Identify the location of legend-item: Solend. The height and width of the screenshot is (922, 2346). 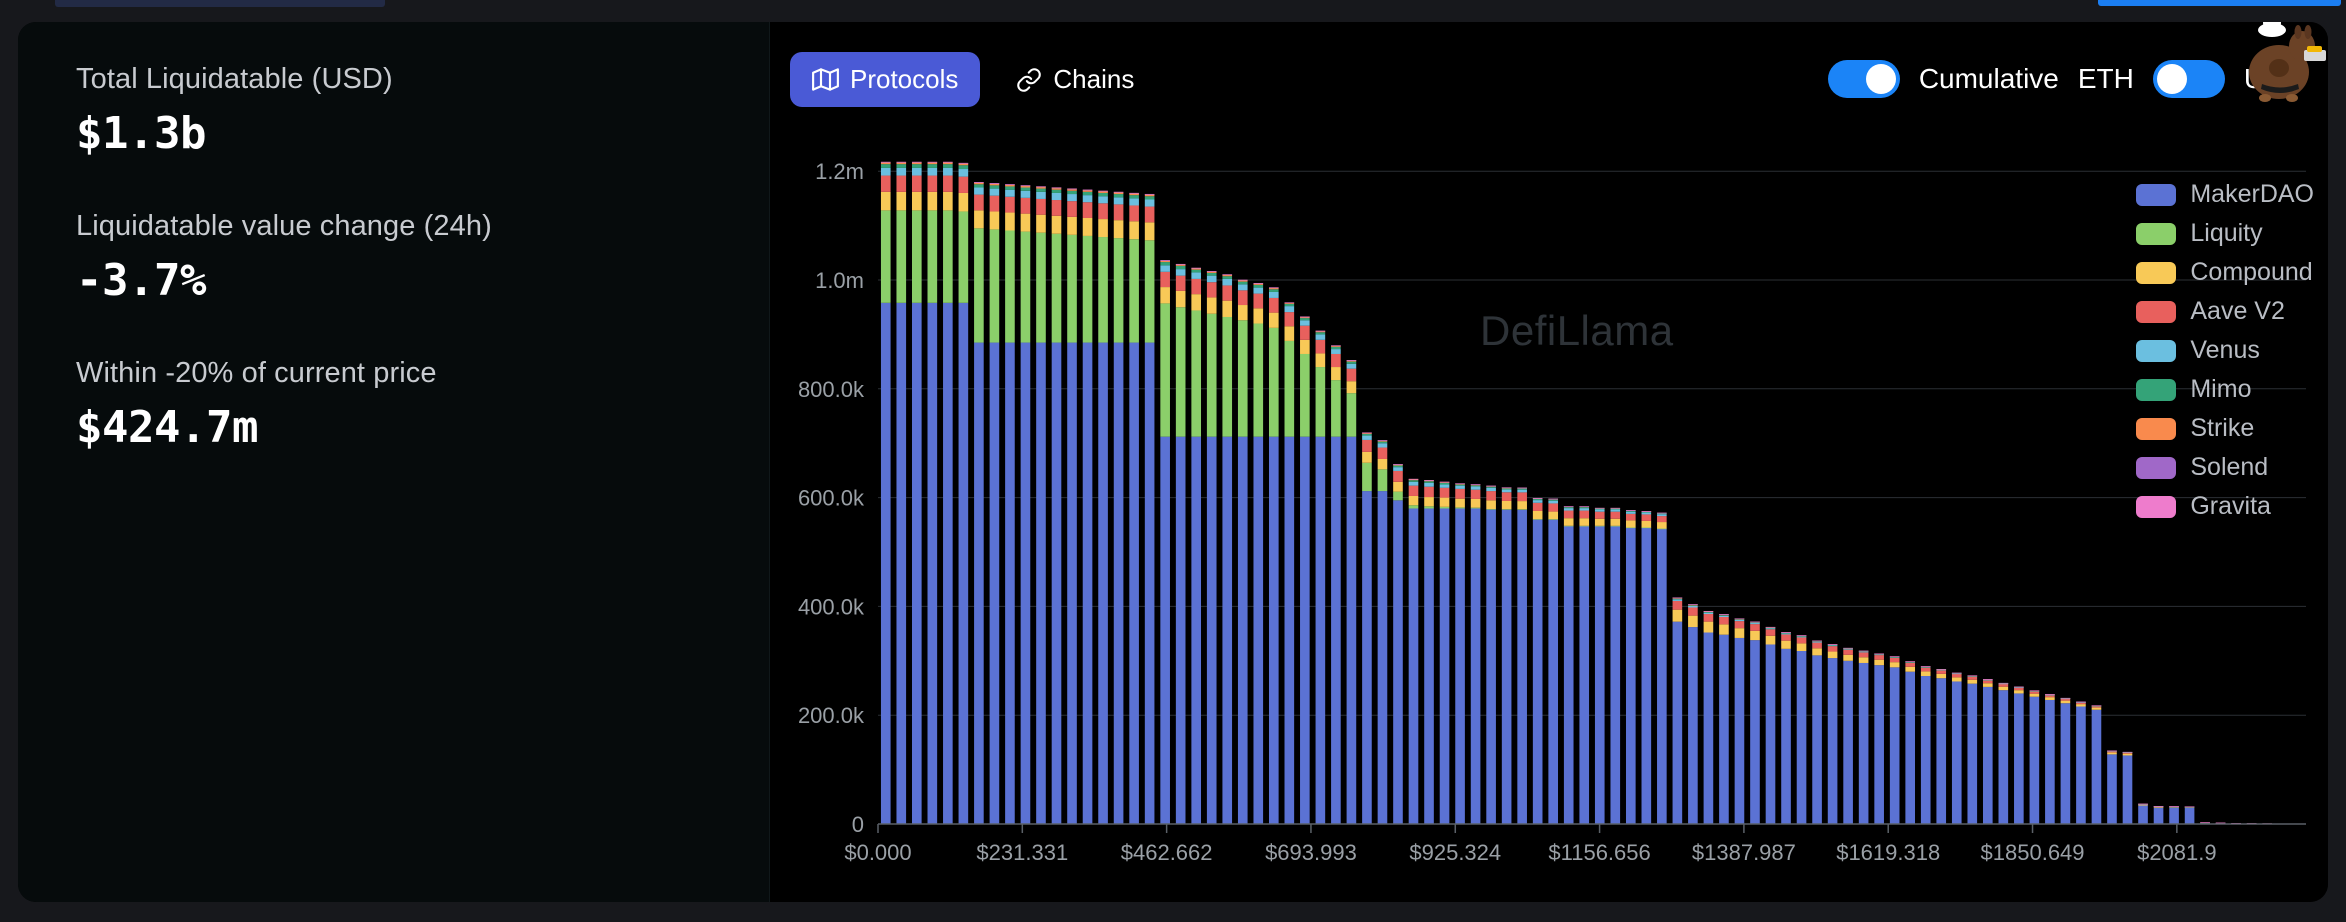
(2225, 467).